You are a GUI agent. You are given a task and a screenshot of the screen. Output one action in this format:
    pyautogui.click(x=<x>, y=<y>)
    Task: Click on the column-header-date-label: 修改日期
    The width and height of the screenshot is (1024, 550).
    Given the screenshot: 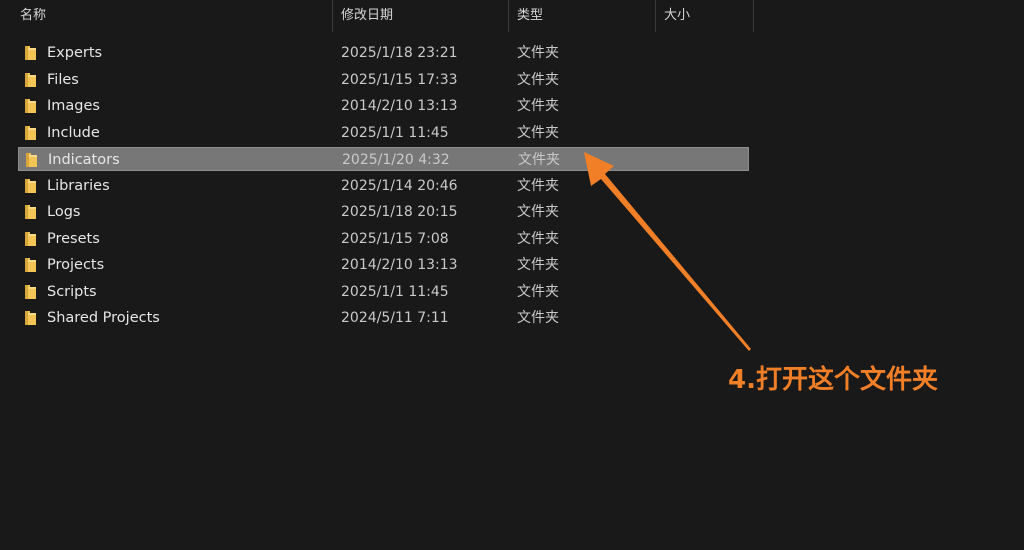 What is the action you would take?
    pyautogui.click(x=367, y=15)
    